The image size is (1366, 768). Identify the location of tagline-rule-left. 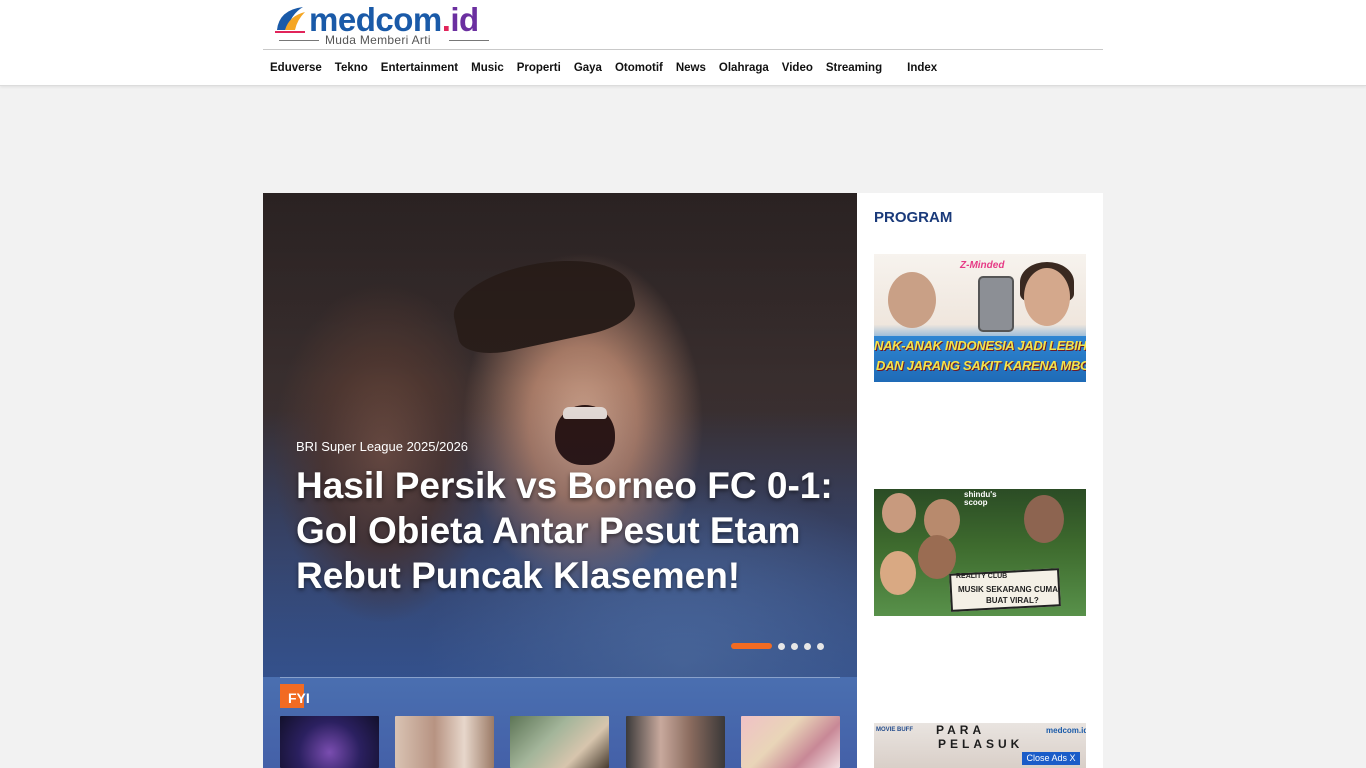
(299, 40).